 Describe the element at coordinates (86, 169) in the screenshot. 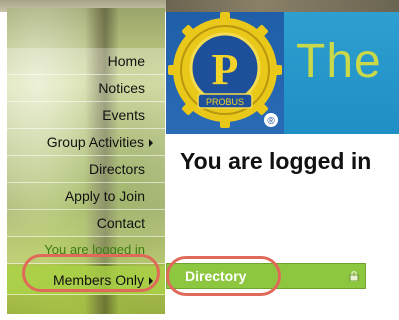

I see `nav-item-directors: Directors` at that location.